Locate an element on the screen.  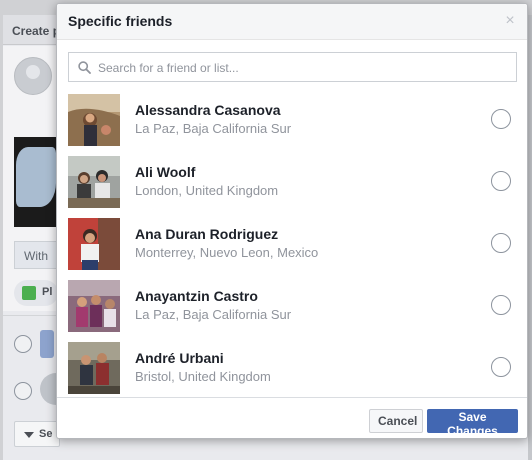
with-tag-field: With is located at coordinates (36, 255).